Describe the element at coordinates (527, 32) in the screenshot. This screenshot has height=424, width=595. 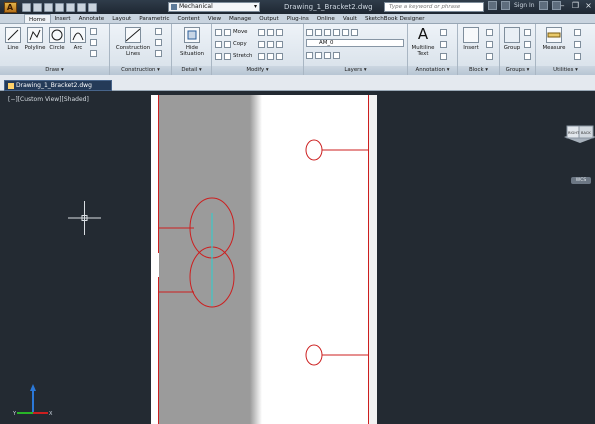
I see `ungroup-tool` at that location.